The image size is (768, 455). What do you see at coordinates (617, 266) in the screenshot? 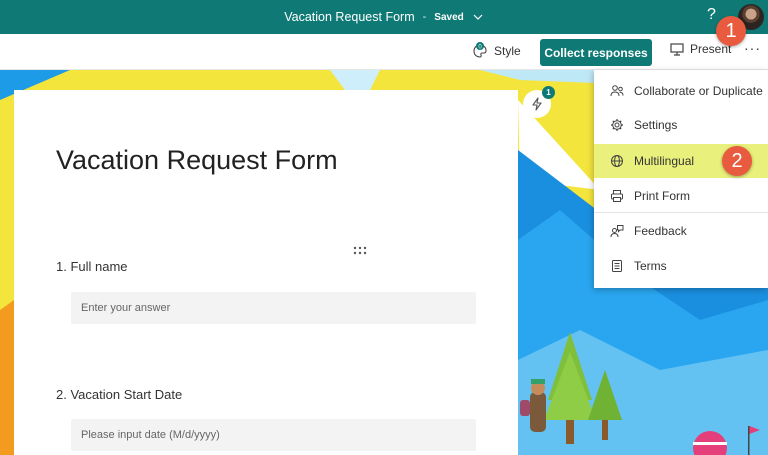
I see `document-icon` at bounding box center [617, 266].